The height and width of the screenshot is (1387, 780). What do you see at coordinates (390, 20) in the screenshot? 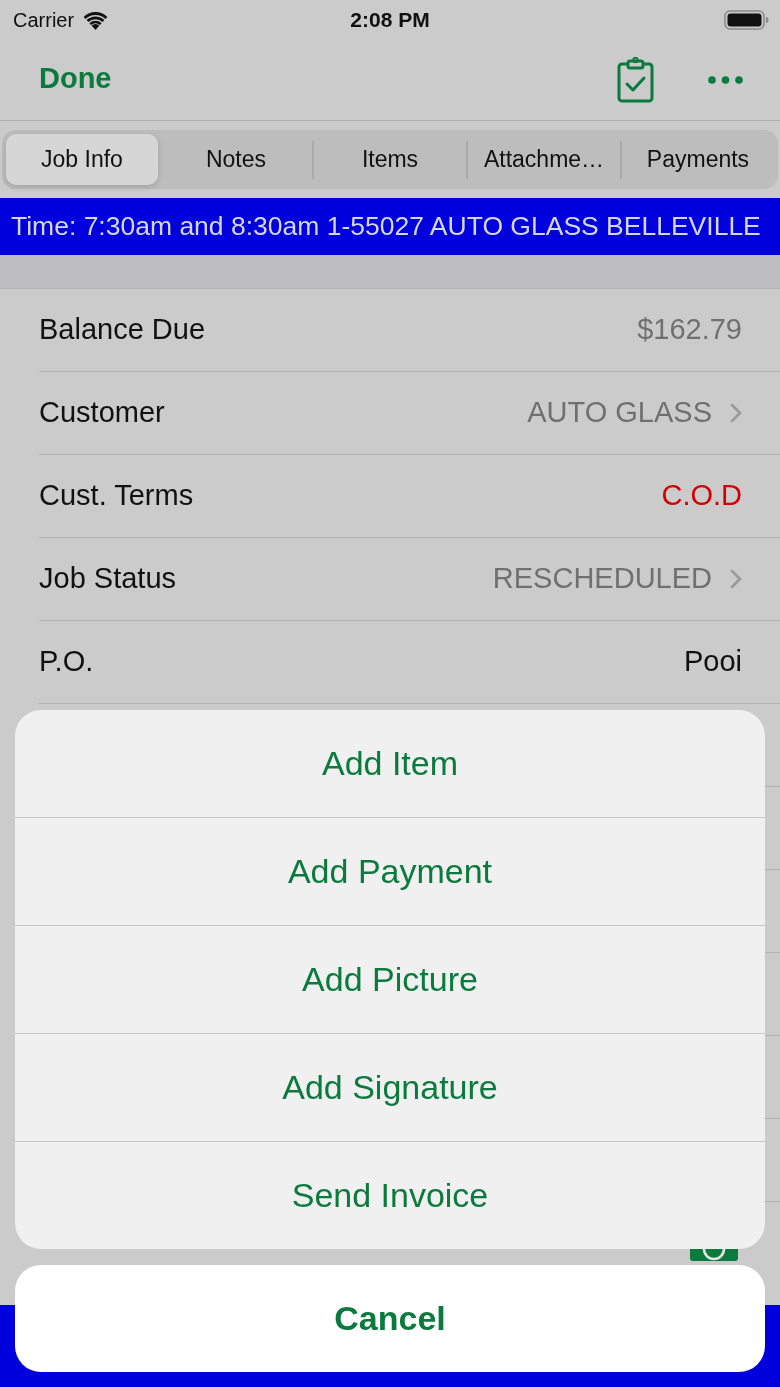
I see `clock-time: 2:08 PM` at bounding box center [390, 20].